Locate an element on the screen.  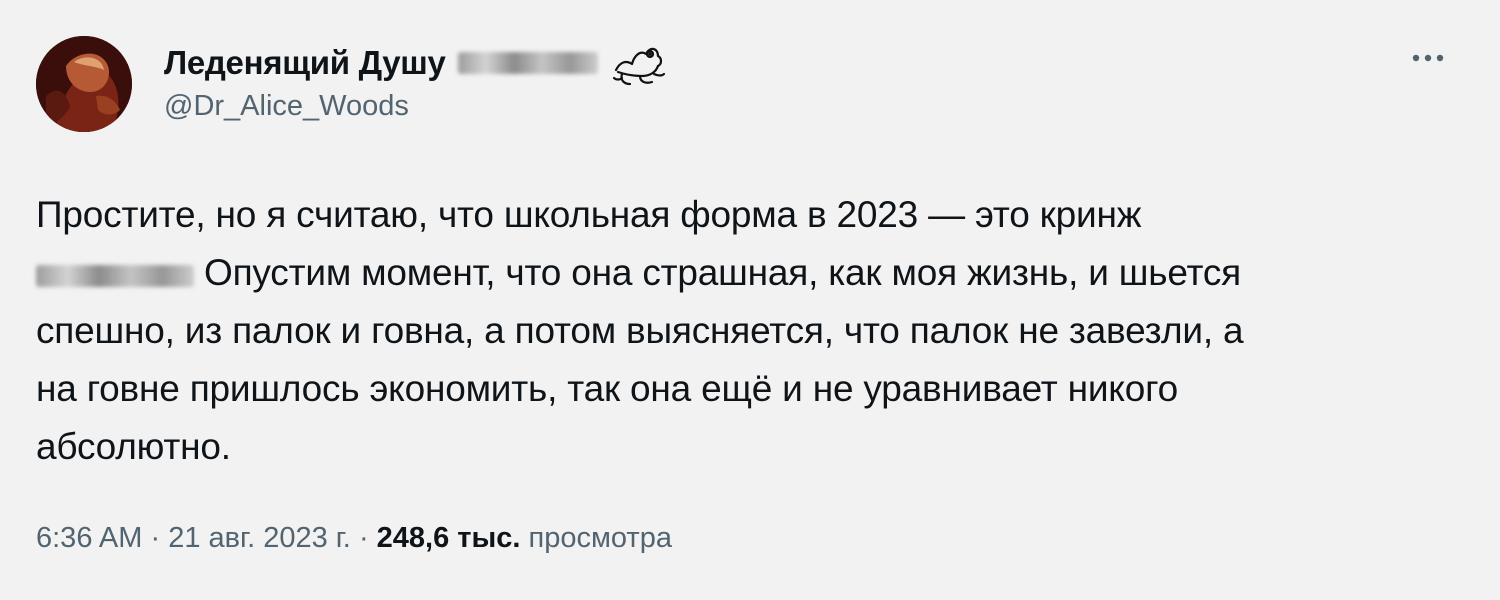
author-handle: @Dr_Alice_Woods is located at coordinates (286, 106).